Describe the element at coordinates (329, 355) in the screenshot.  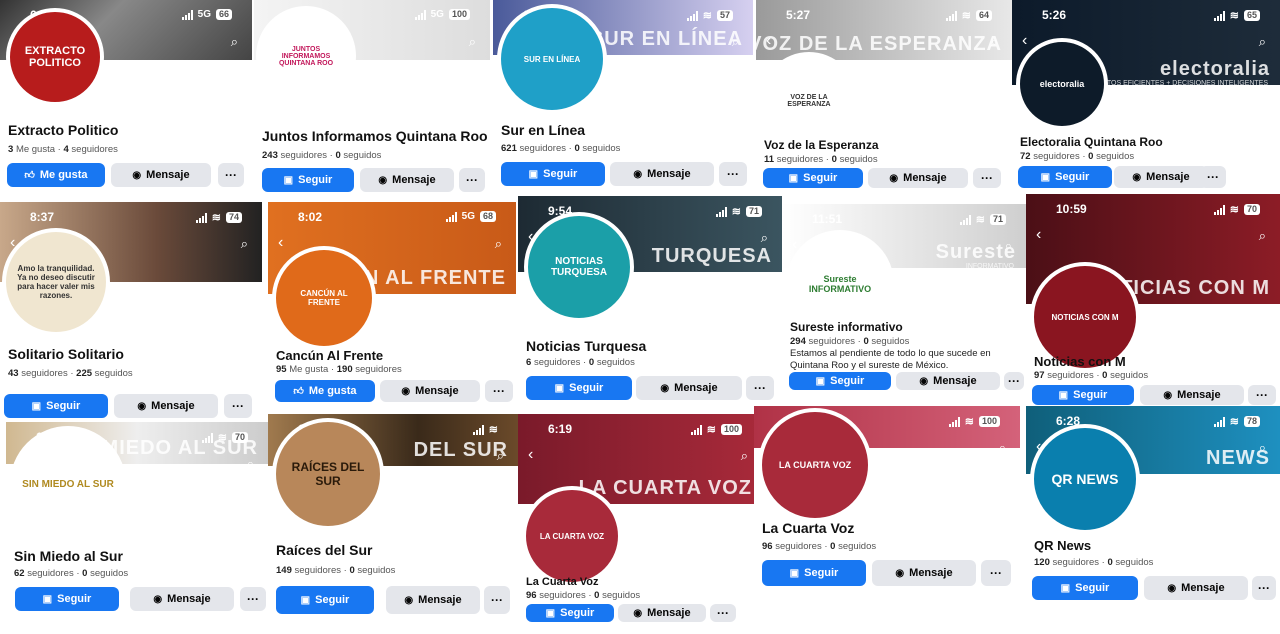
I see `page-name: Cancún Al Frente` at that location.